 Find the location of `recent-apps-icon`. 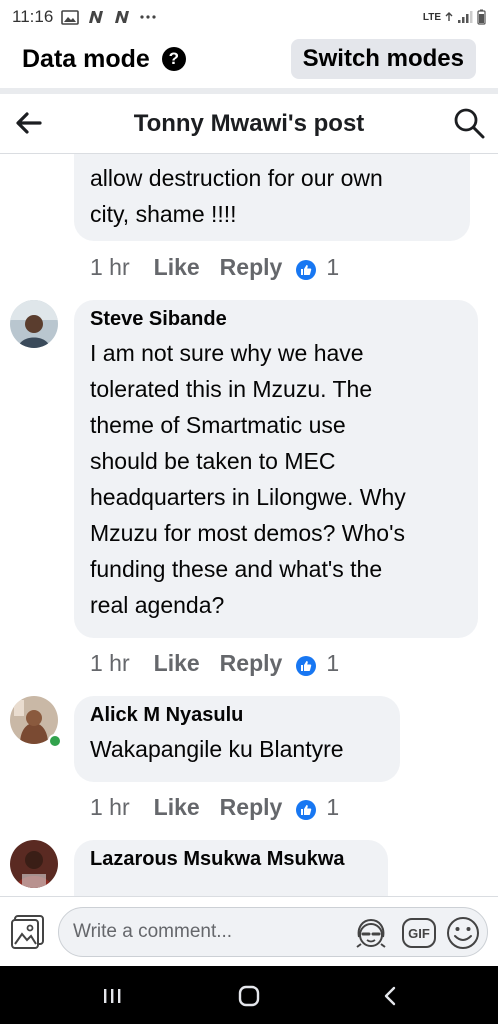

recent-apps-icon is located at coordinates (112, 996).